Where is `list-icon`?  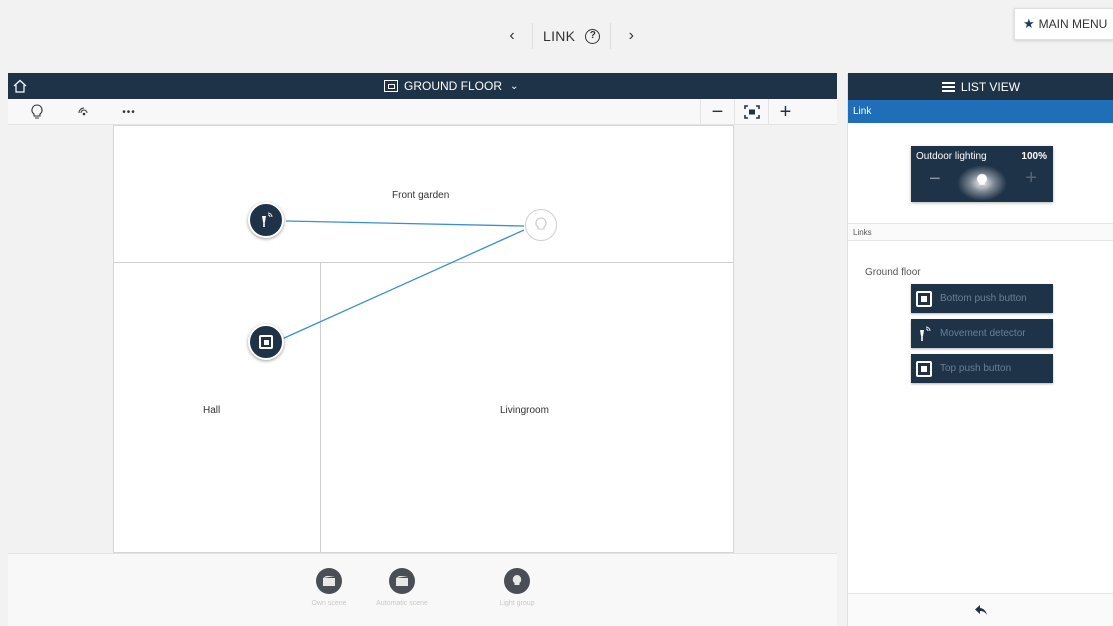
list-icon is located at coordinates (948, 87).